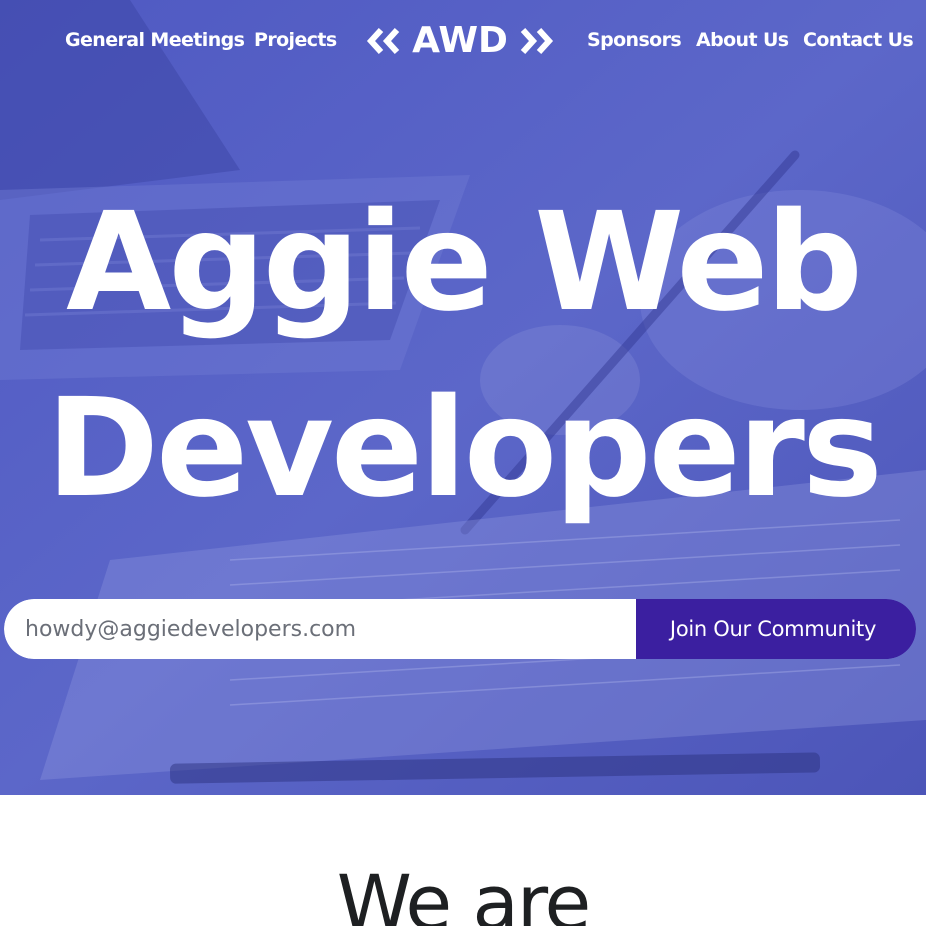  I want to click on we-are-heading: We are, so click(464, 892).